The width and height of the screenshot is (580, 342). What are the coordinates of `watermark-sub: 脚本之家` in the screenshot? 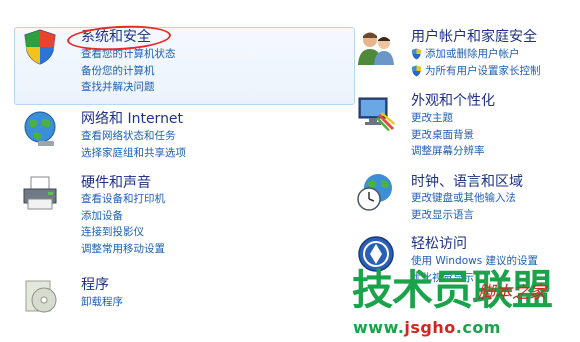 It's located at (512, 293).